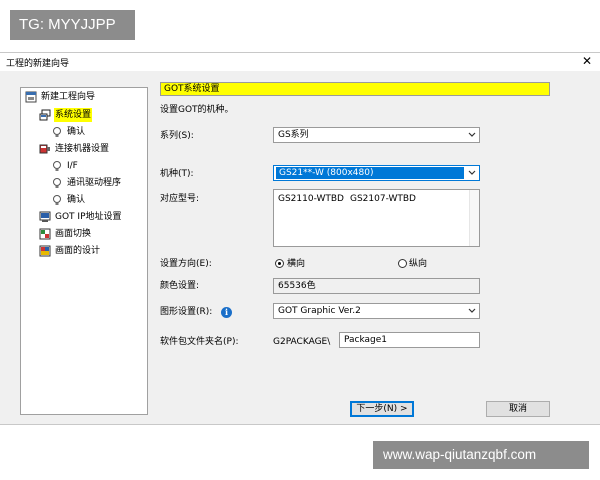  What do you see at coordinates (84, 251) in the screenshot?
I see `wizard-tree: 新建工程向导 系统设置 确认 连接机器设置 I/F 通讯驱动程序 确认 GOT` at bounding box center [84, 251].